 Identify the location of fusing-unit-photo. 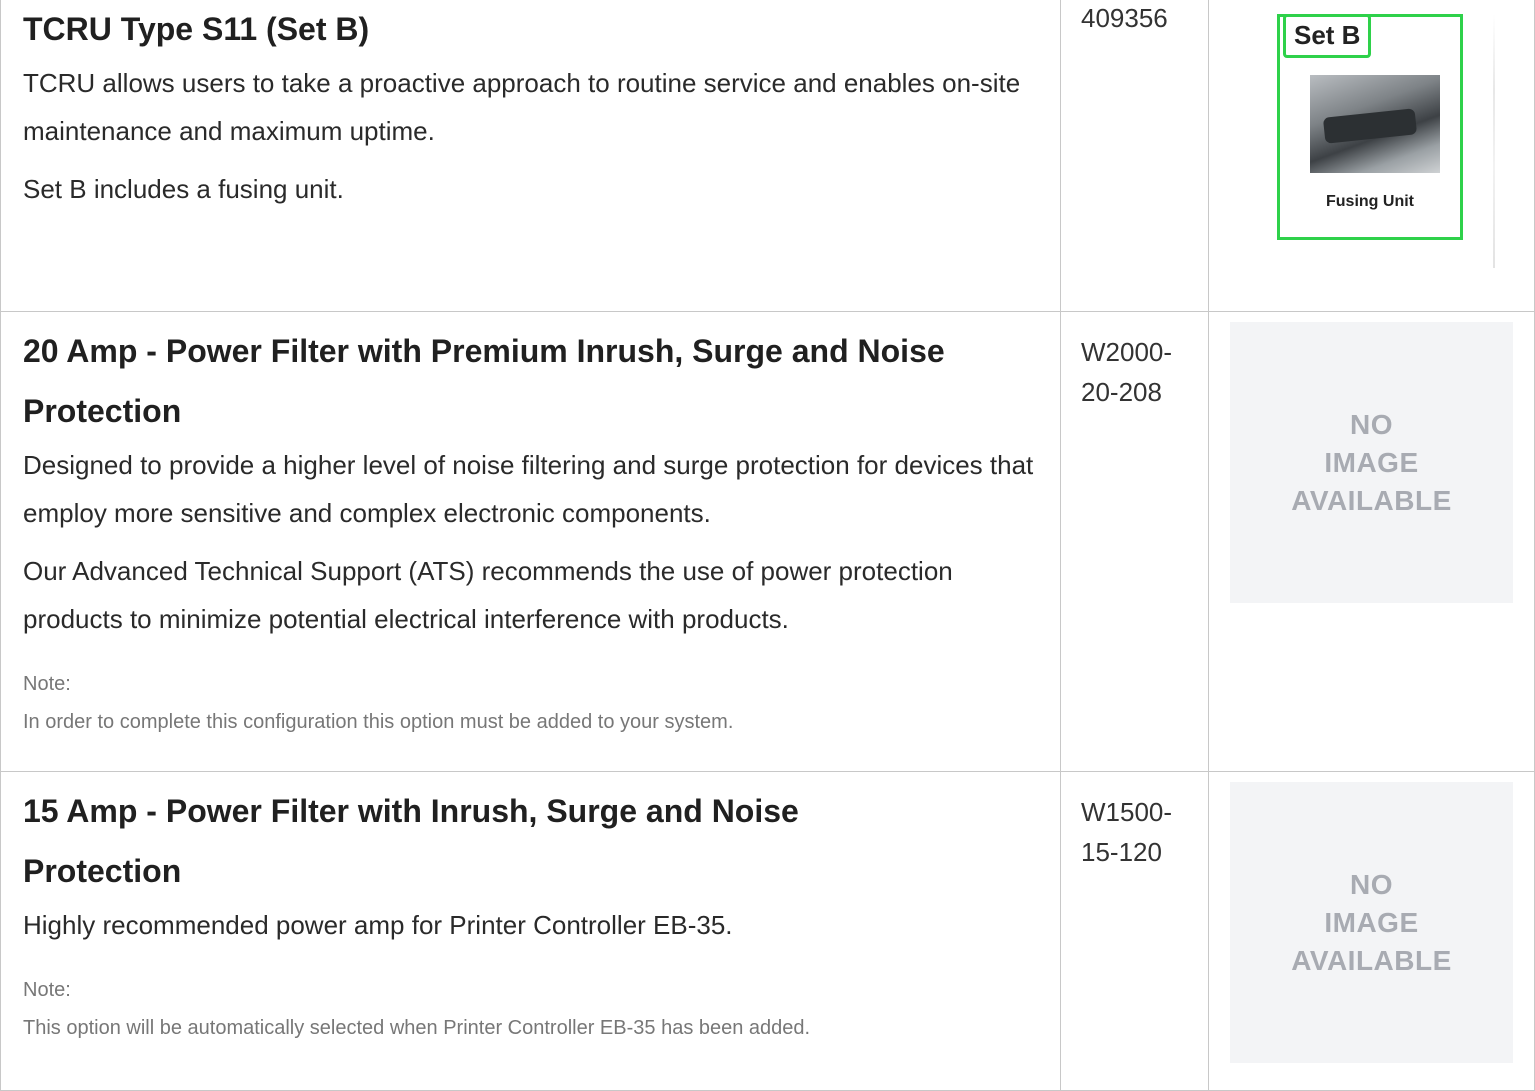
(1375, 124).